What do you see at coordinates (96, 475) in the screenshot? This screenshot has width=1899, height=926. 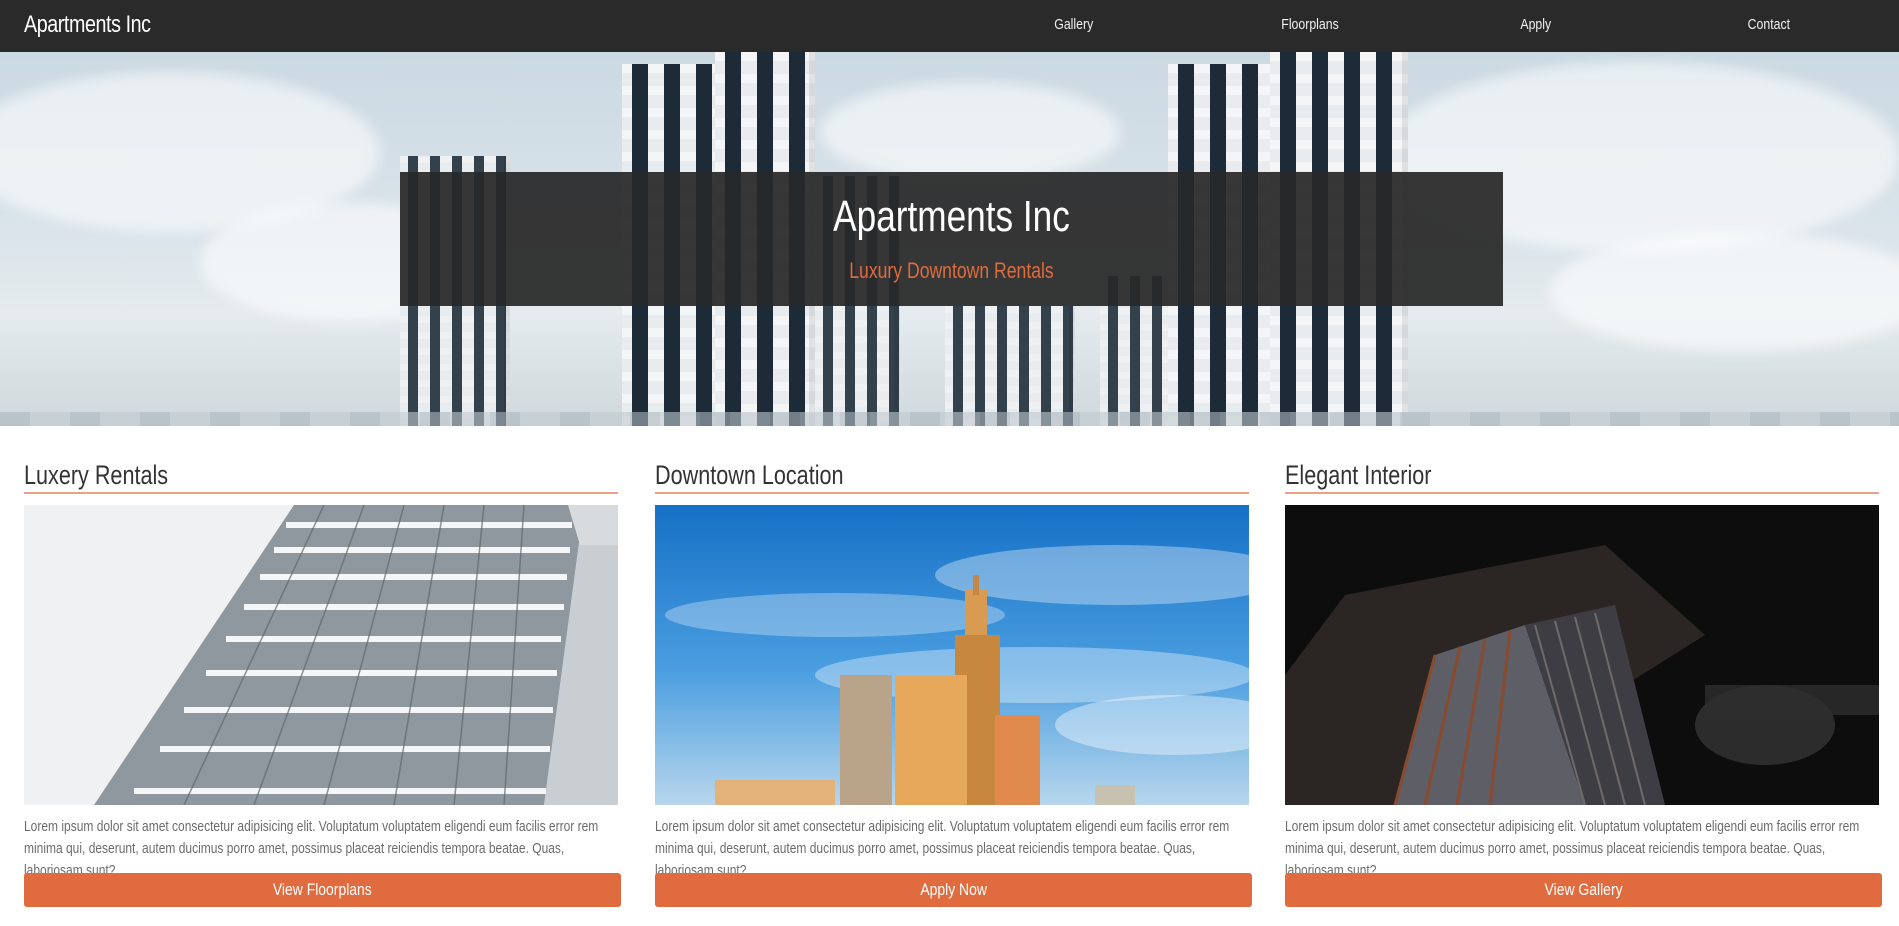 I see `card-heading: Luxery Rentals` at bounding box center [96, 475].